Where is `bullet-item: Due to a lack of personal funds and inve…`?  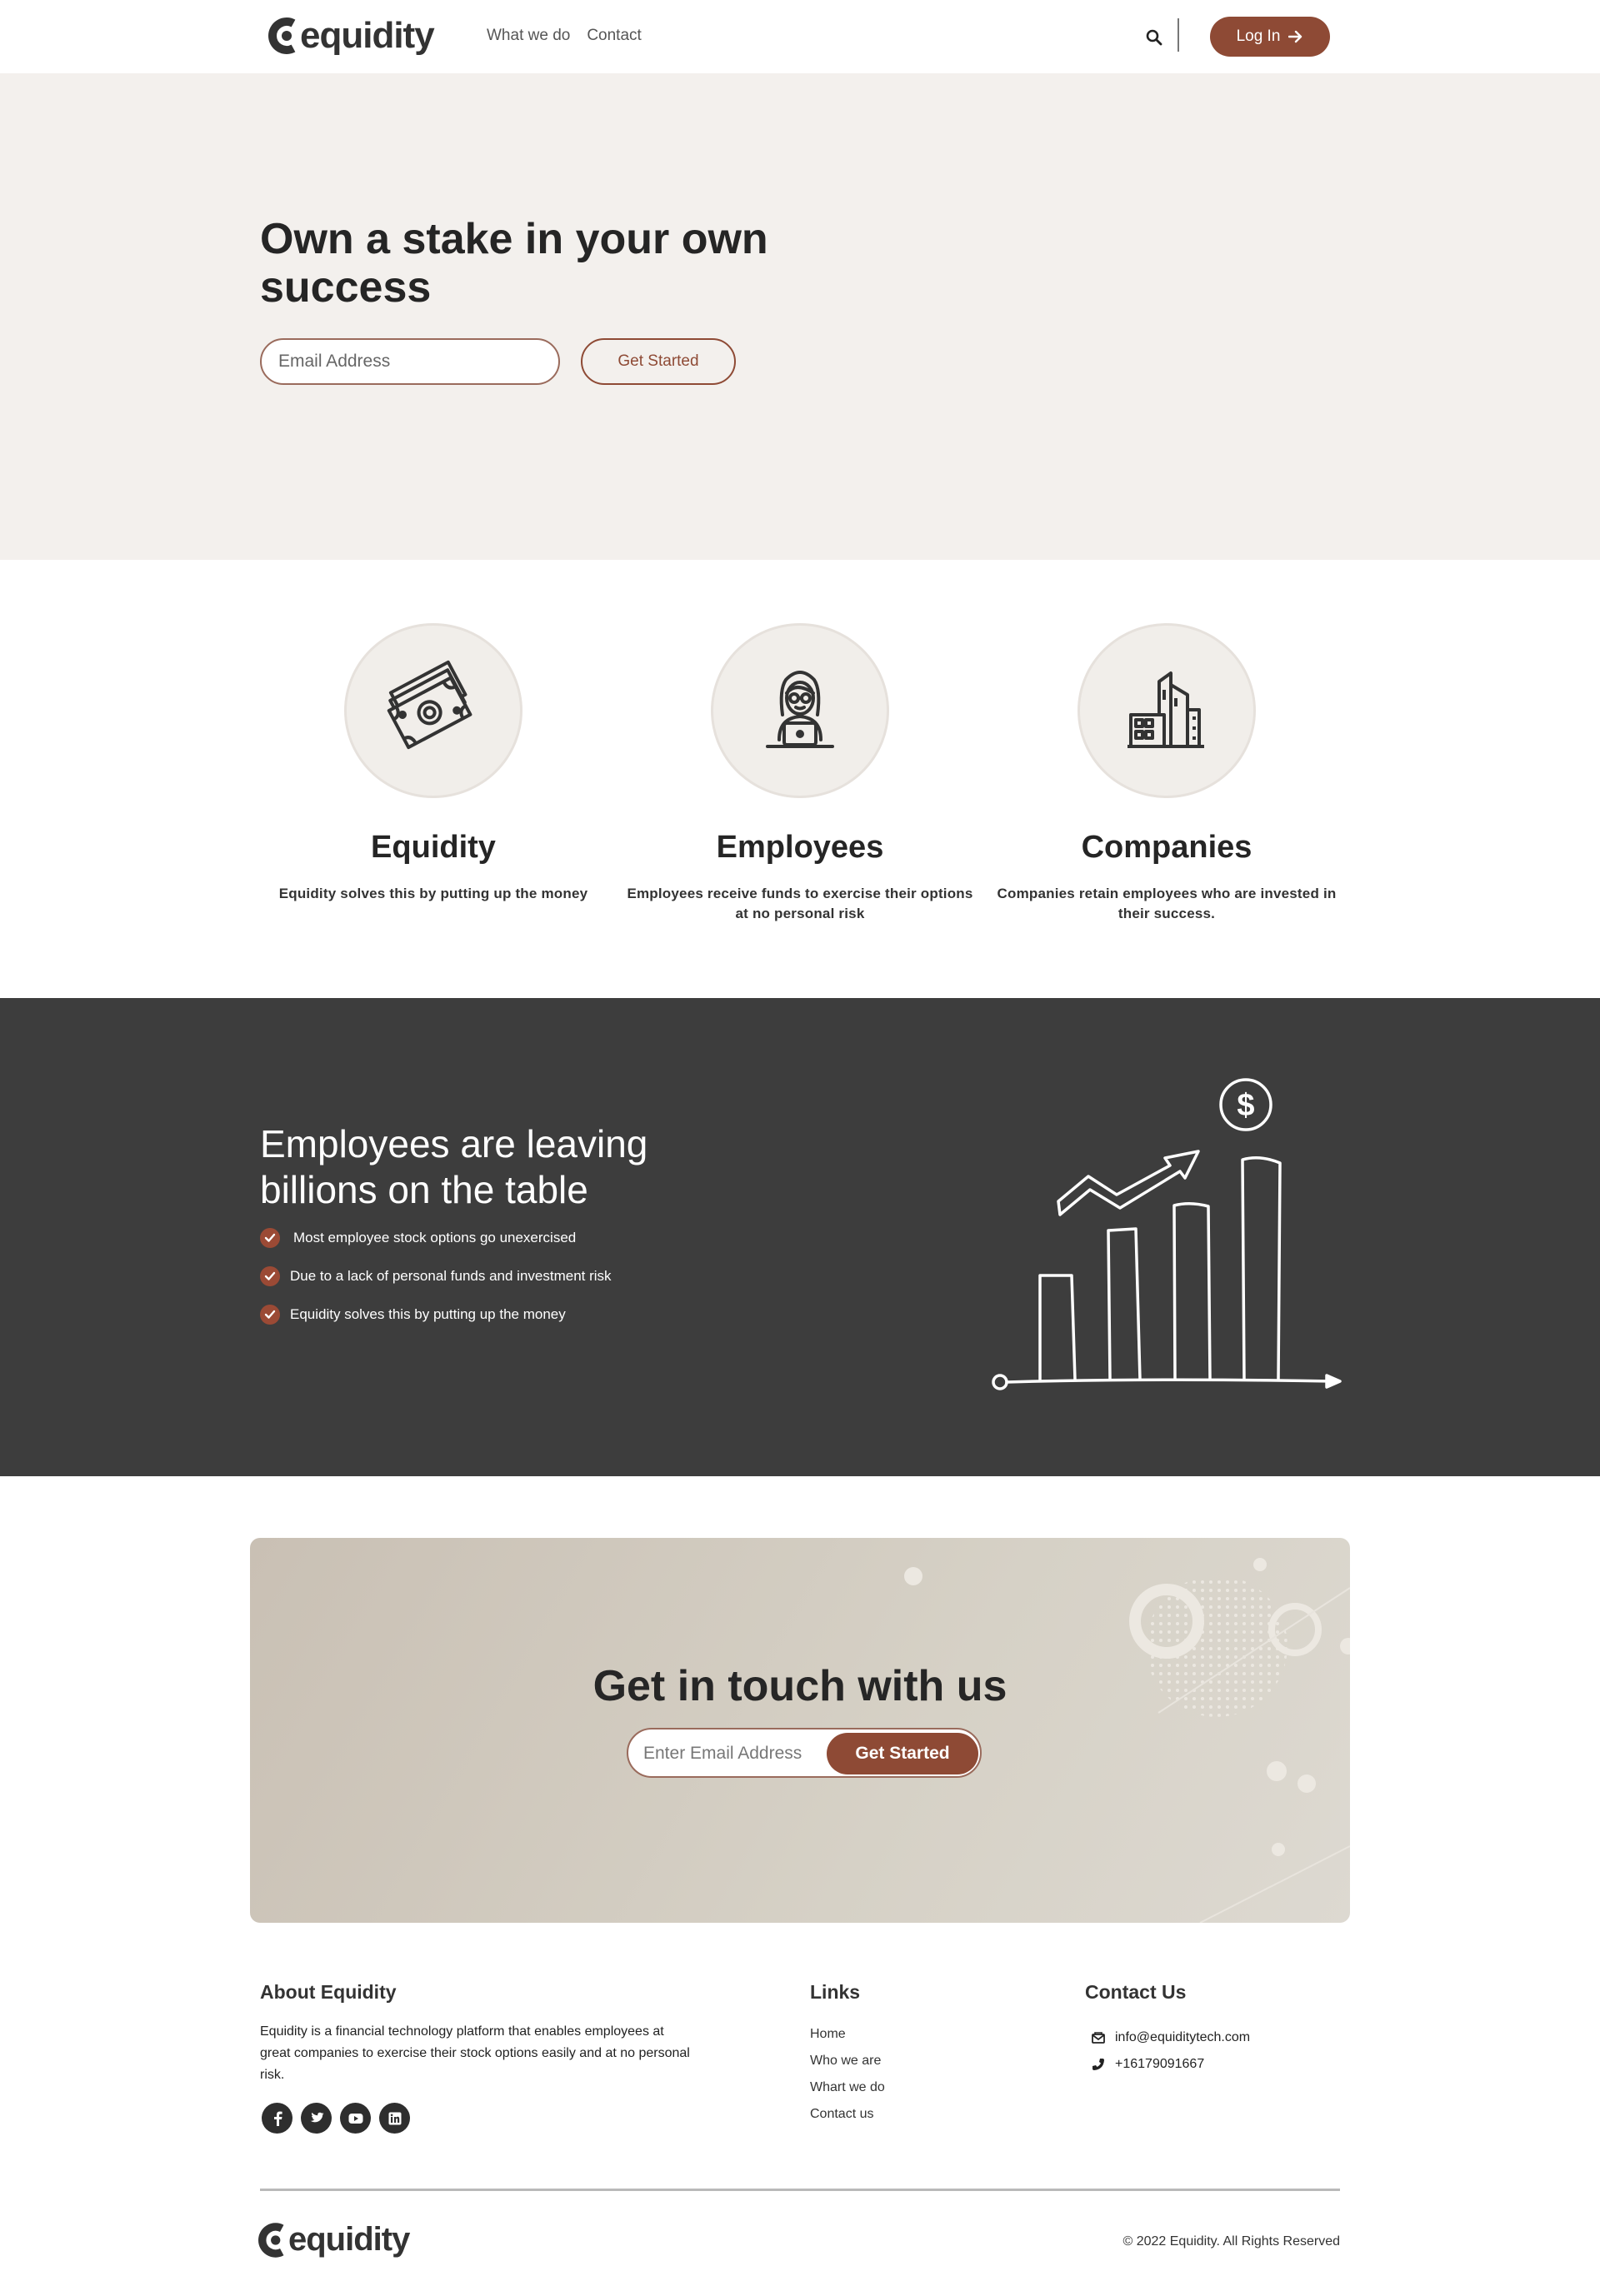
bullet-item: Due to a lack of personal funds and inve… is located at coordinates (436, 1276).